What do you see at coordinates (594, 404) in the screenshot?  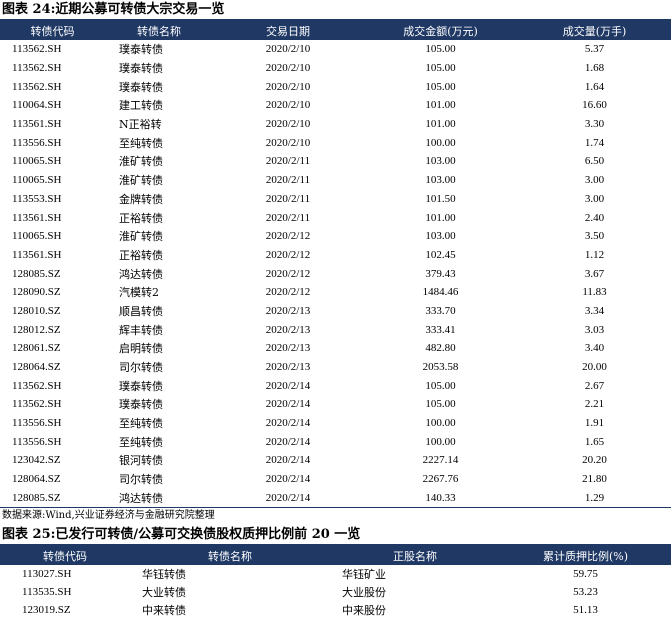 I see `cell-volume: 2.21` at bounding box center [594, 404].